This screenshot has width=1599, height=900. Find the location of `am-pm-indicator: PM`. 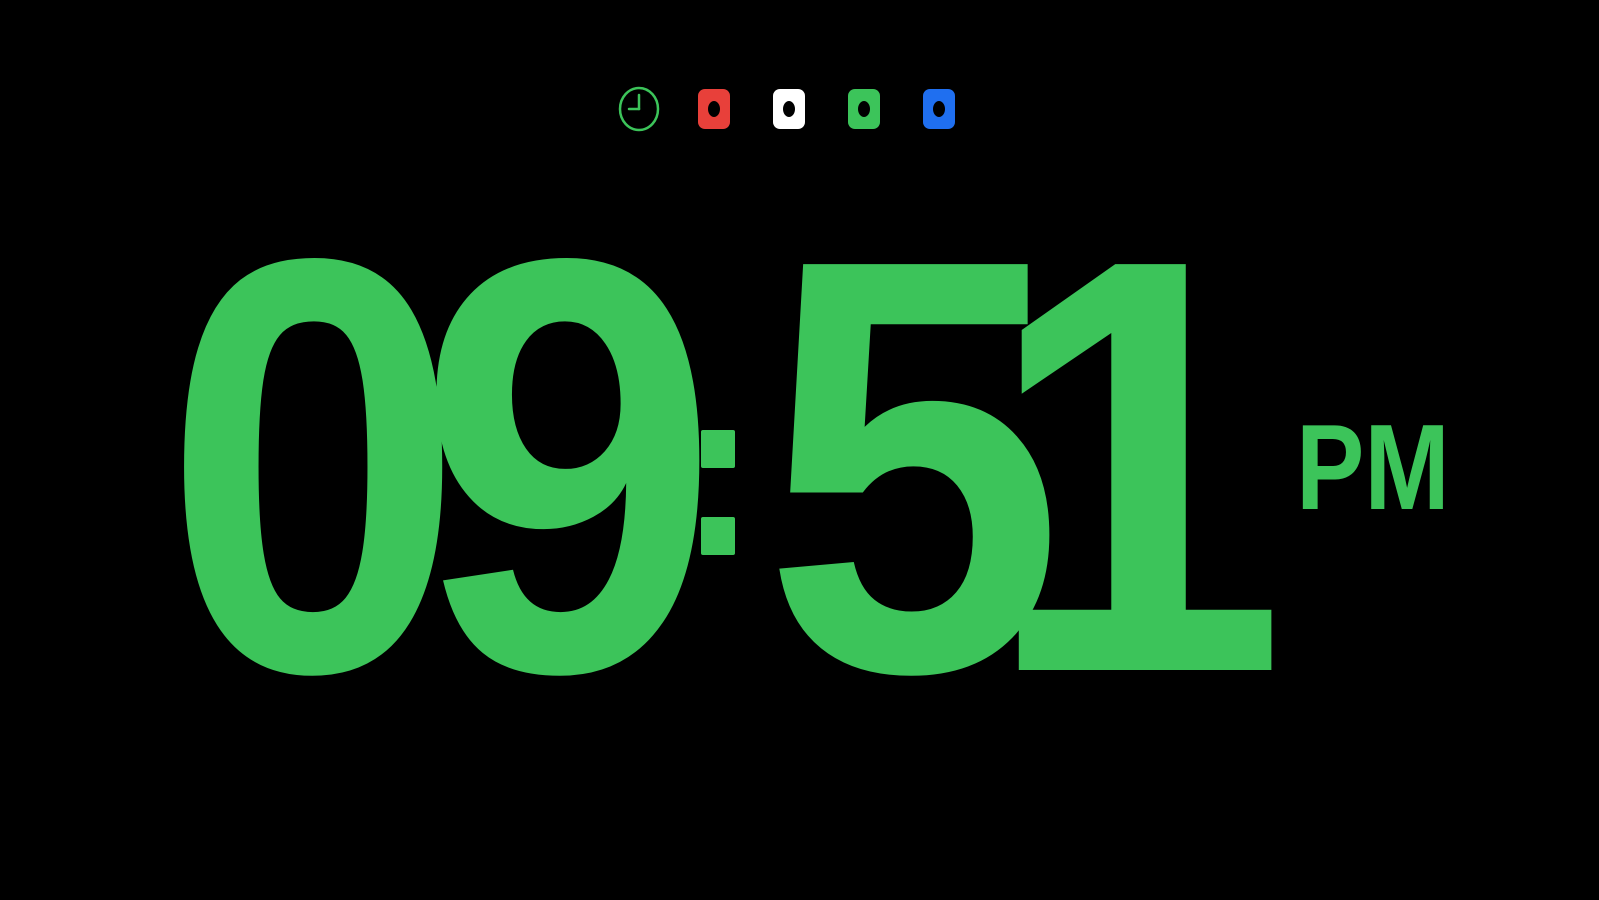

am-pm-indicator: PM is located at coordinates (1373, 467).